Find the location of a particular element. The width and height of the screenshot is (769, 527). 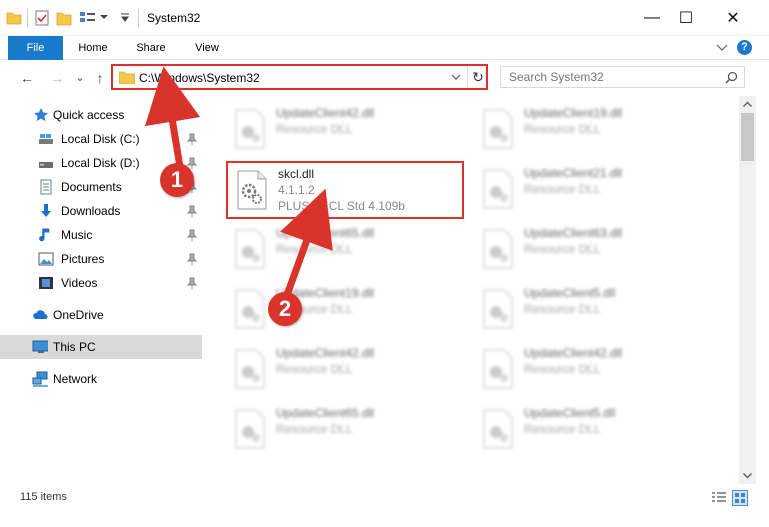

star-icon is located at coordinates (41, 115).